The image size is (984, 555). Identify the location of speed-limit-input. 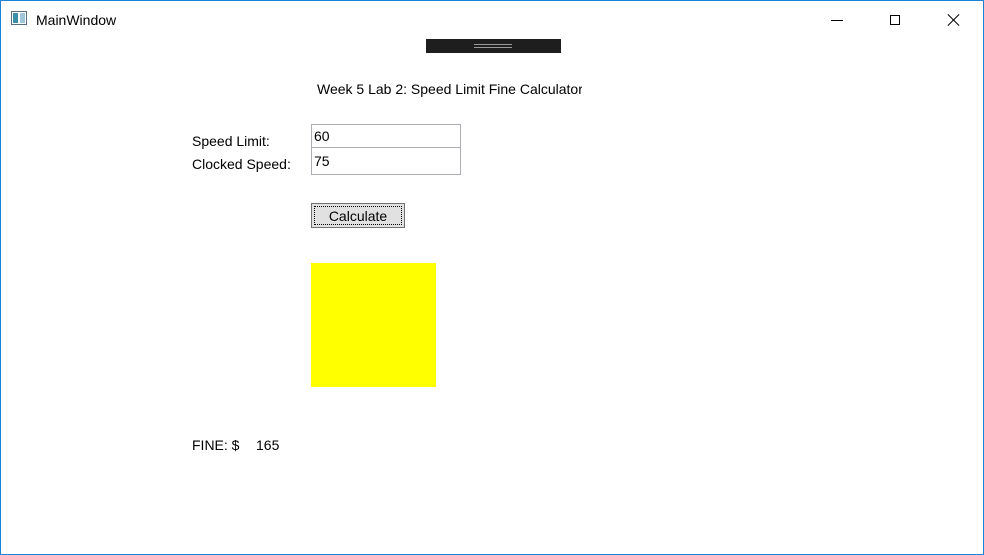
(386, 136).